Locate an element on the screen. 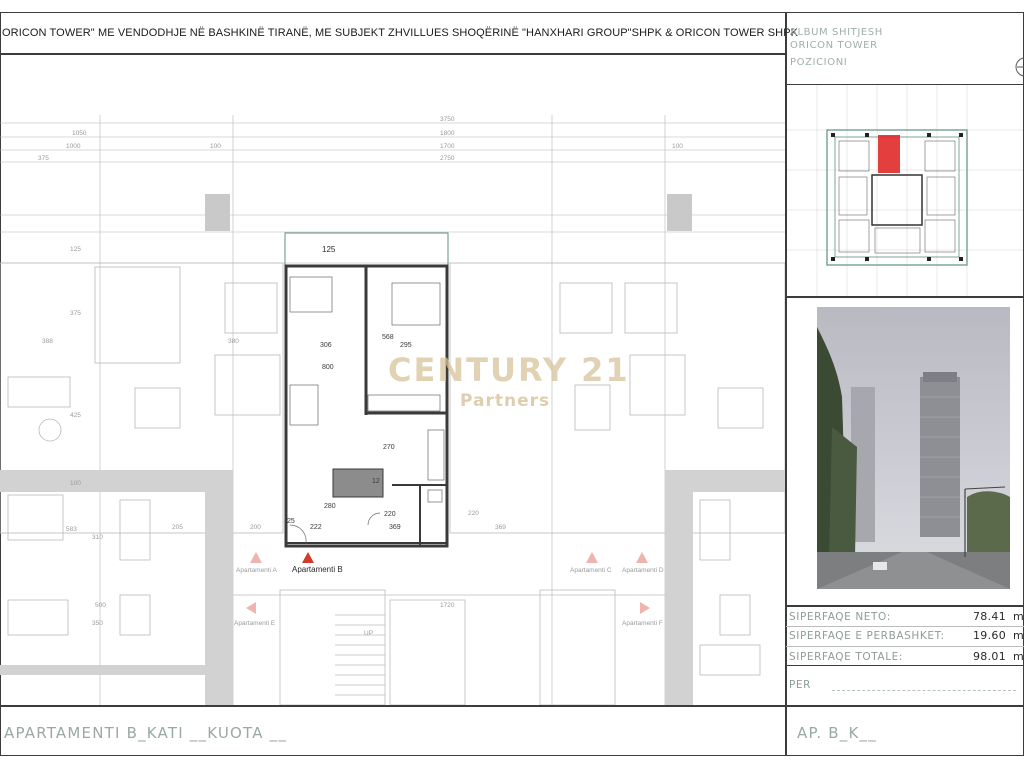  area-unit-common: m is located at coordinates (1018, 635).